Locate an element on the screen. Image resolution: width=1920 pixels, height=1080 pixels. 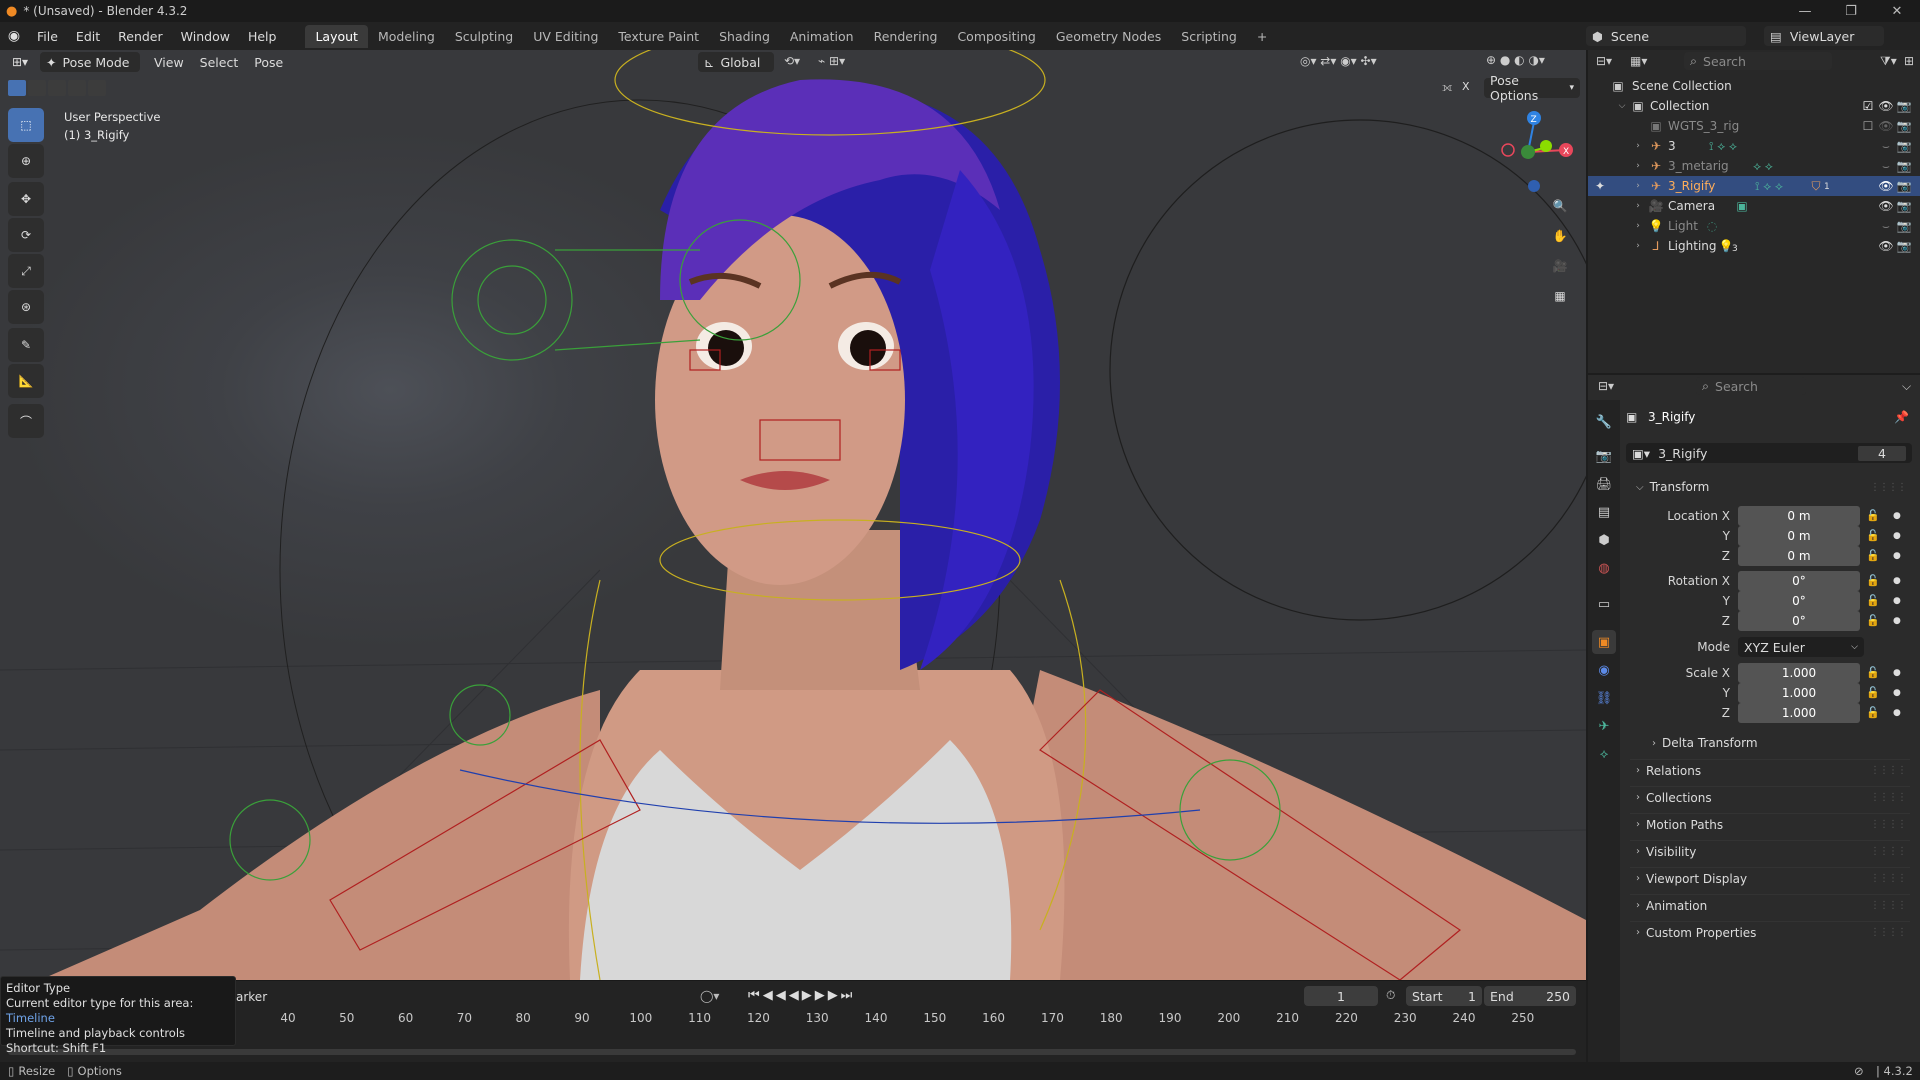
zoom-icon: 🔍 is located at coordinates (1560, 206).